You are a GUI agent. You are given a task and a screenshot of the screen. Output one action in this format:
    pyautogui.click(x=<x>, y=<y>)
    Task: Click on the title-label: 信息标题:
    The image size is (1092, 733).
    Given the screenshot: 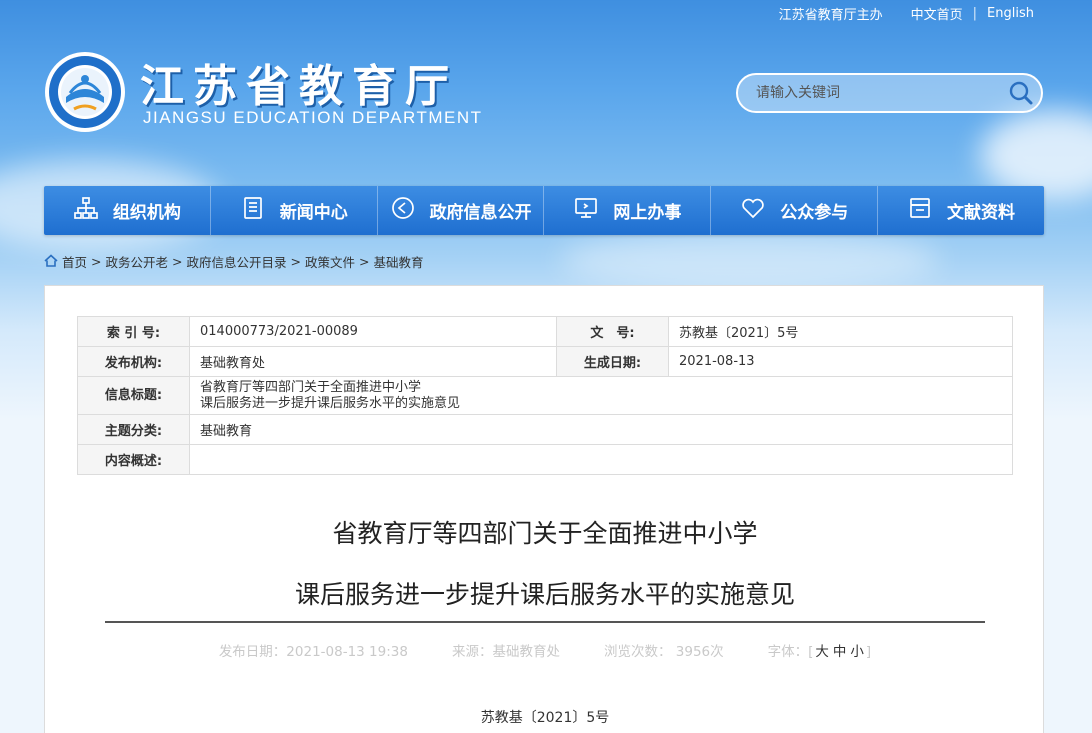 What is the action you would take?
    pyautogui.click(x=133, y=395)
    